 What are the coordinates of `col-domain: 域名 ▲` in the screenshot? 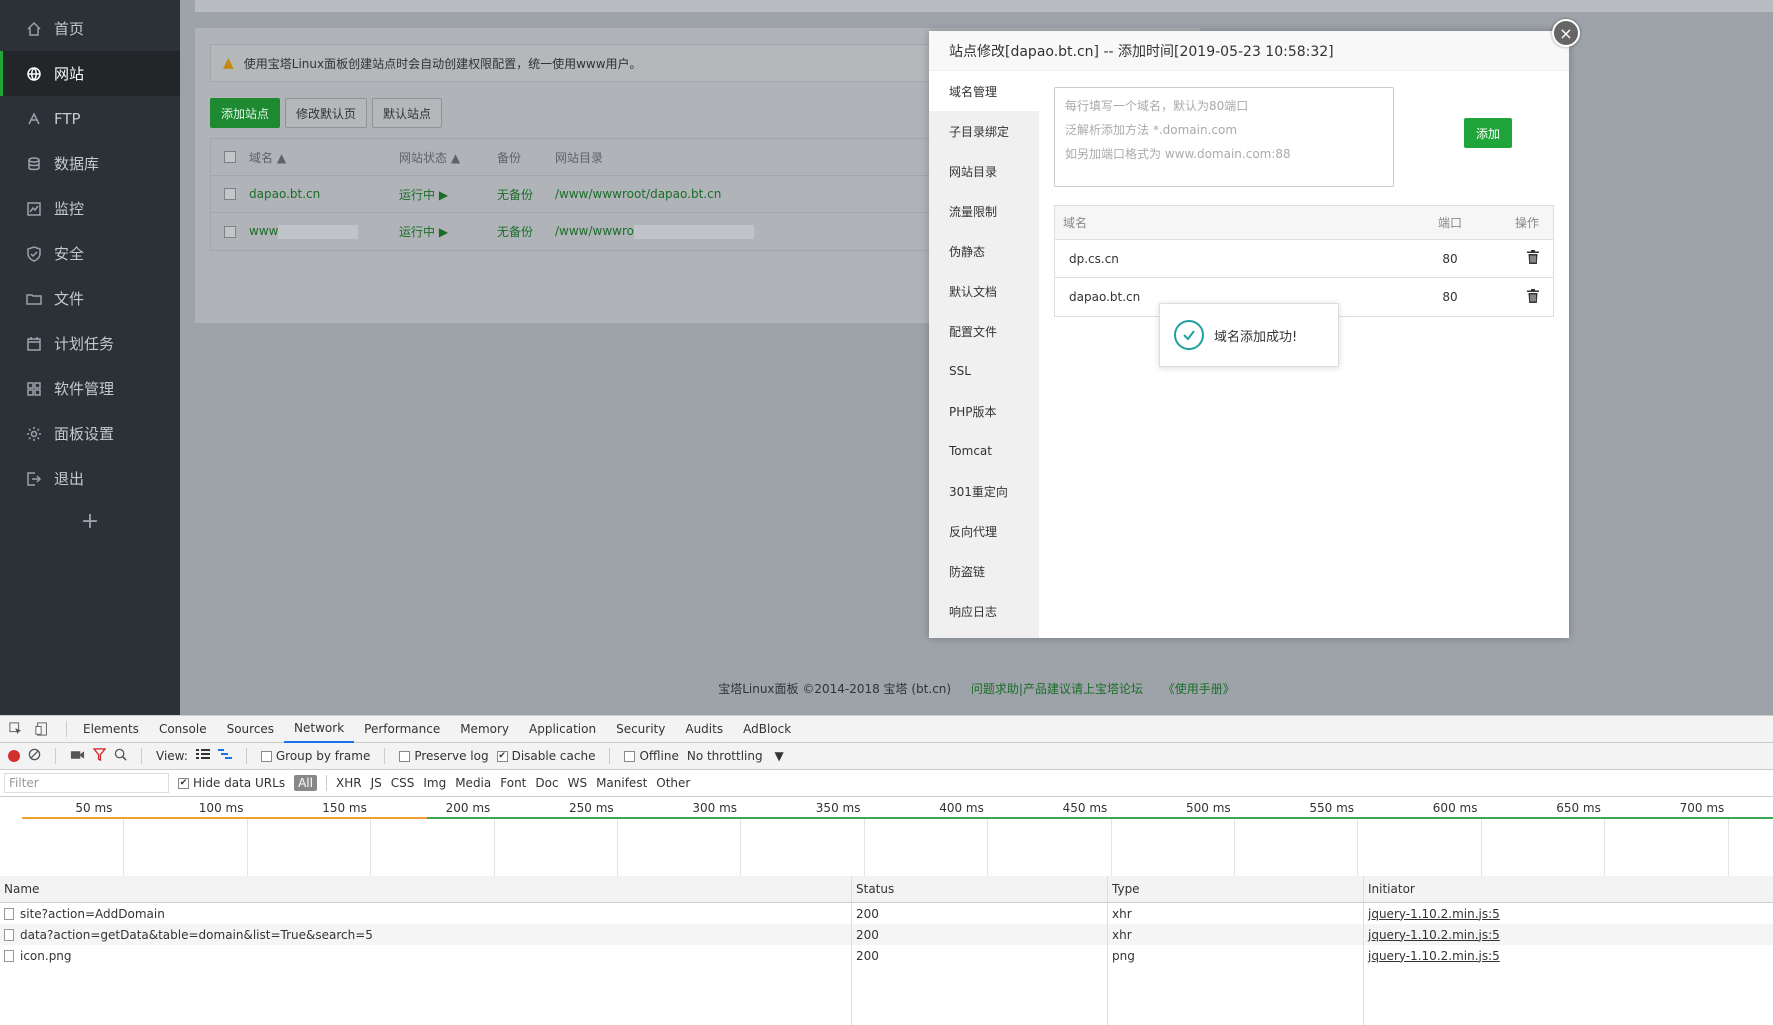 It's located at (324, 157).